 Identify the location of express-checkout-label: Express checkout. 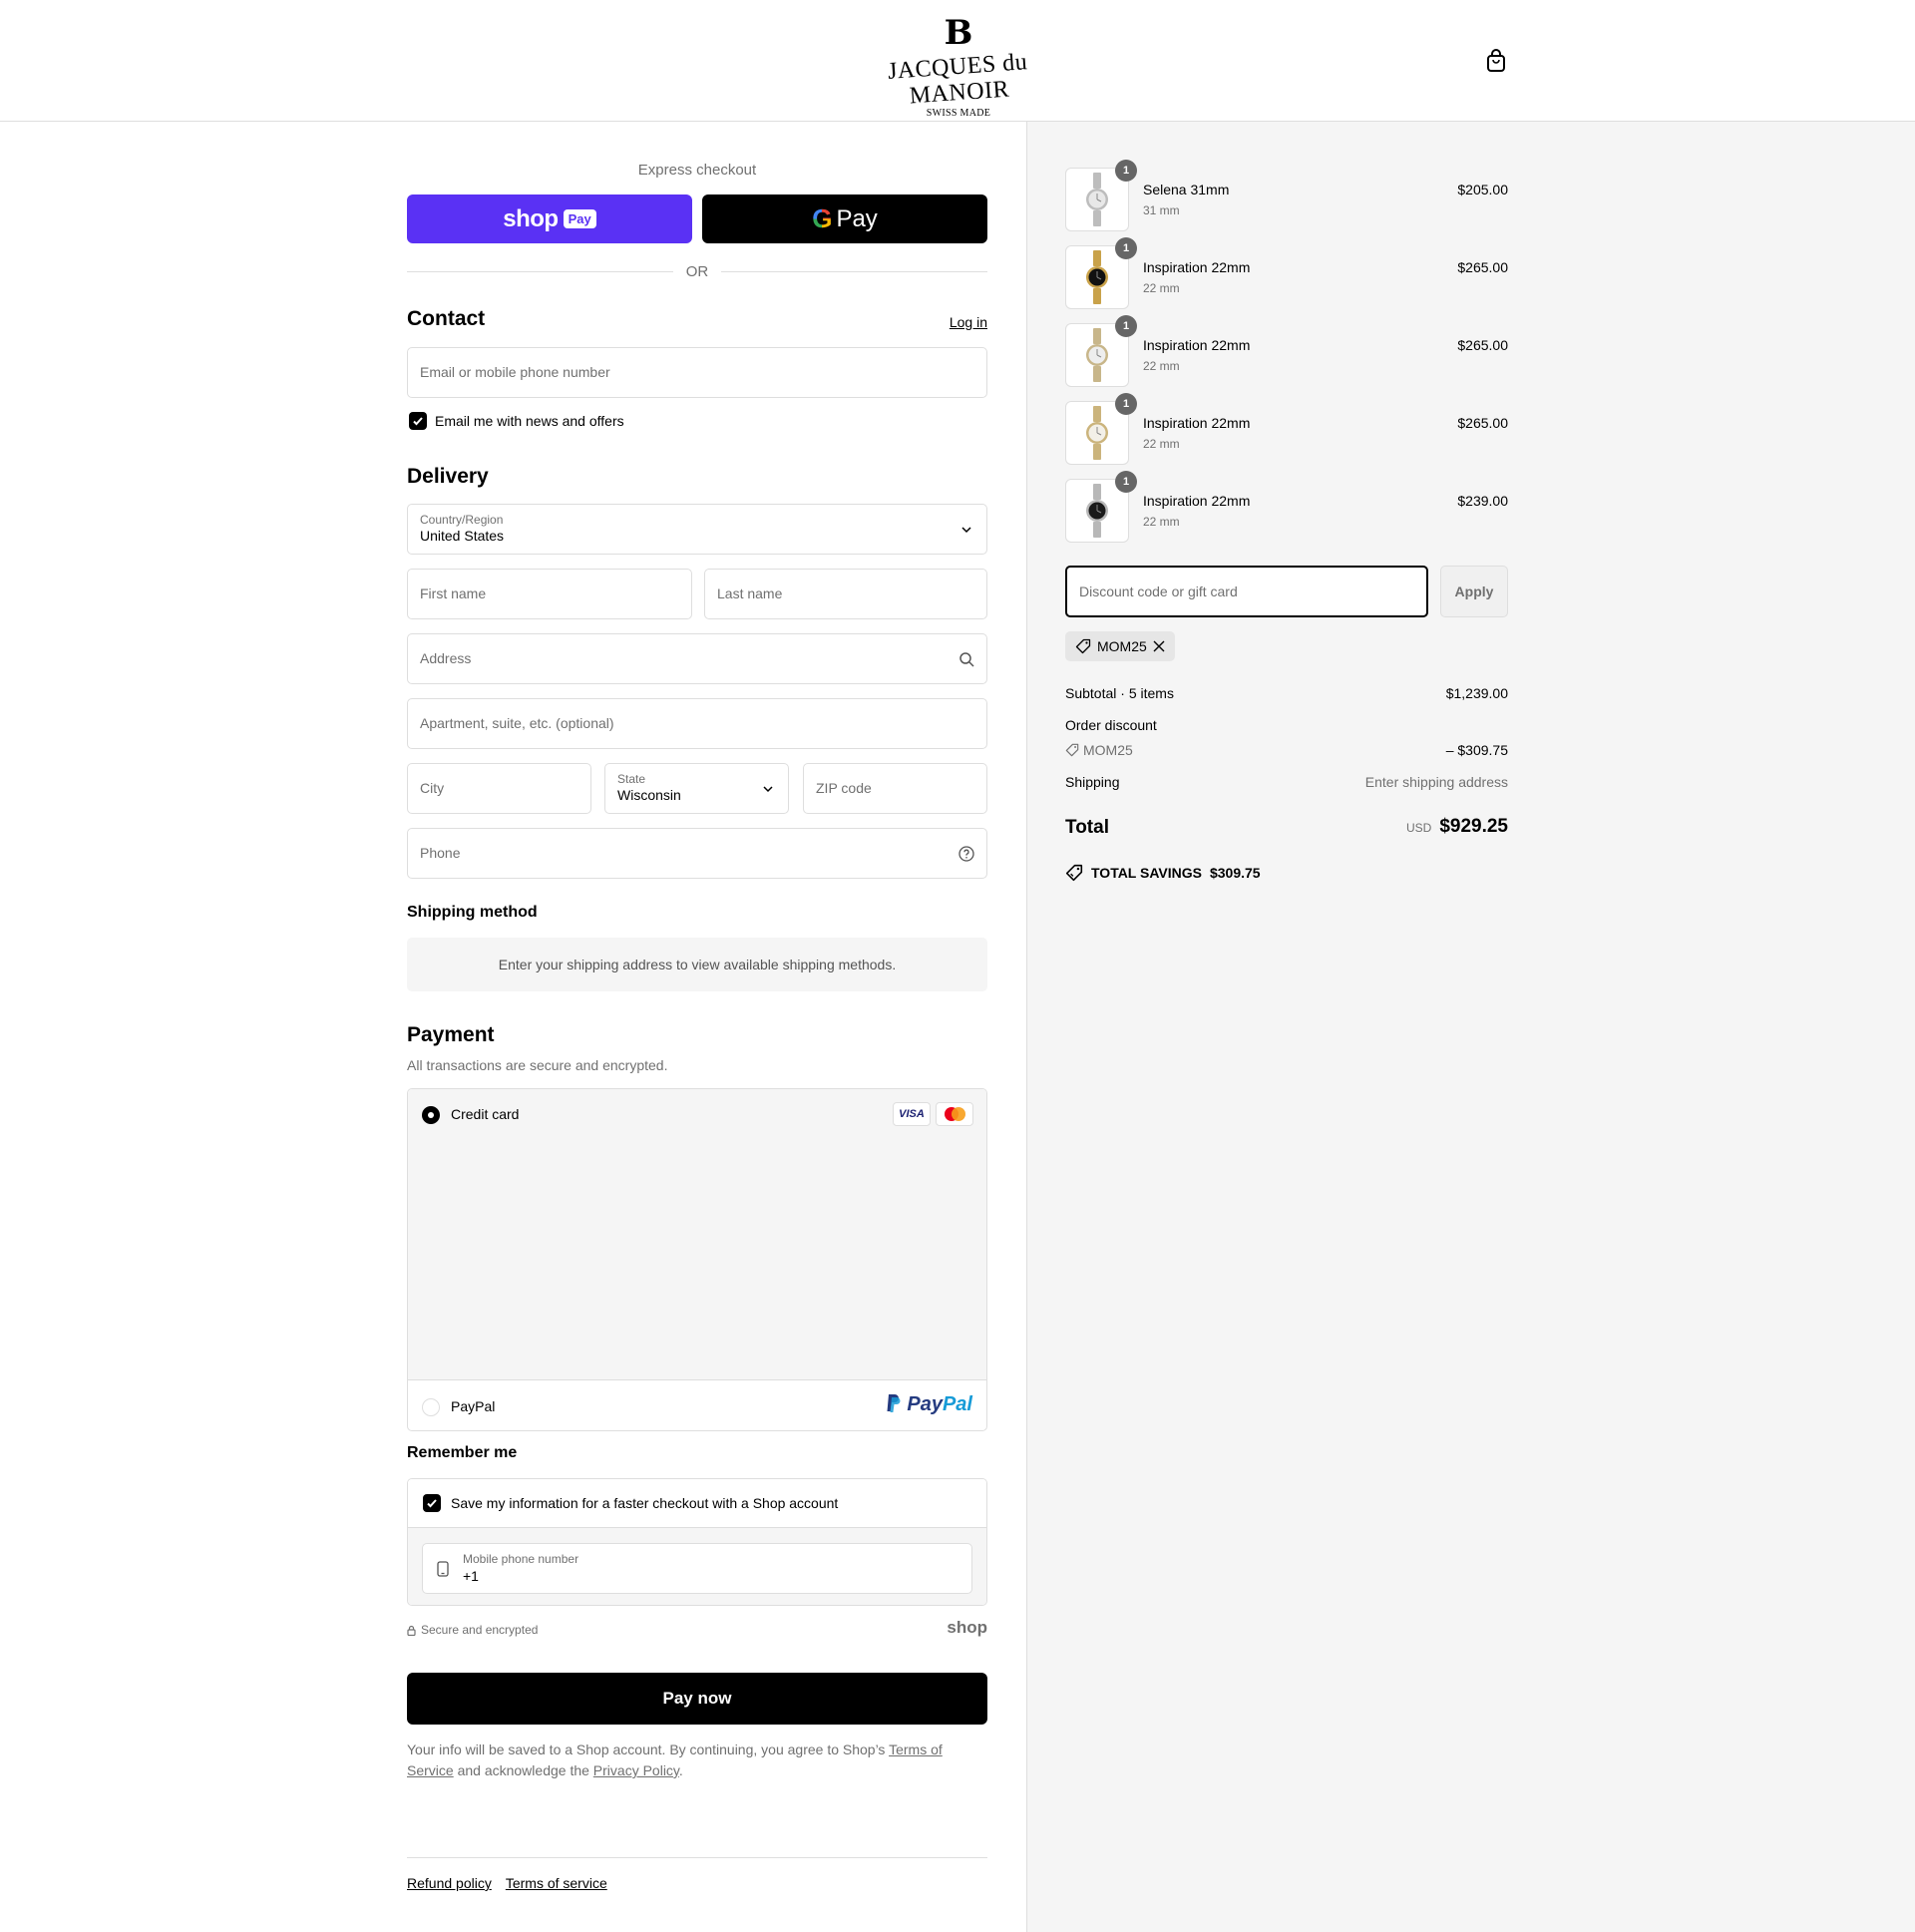
(697, 171).